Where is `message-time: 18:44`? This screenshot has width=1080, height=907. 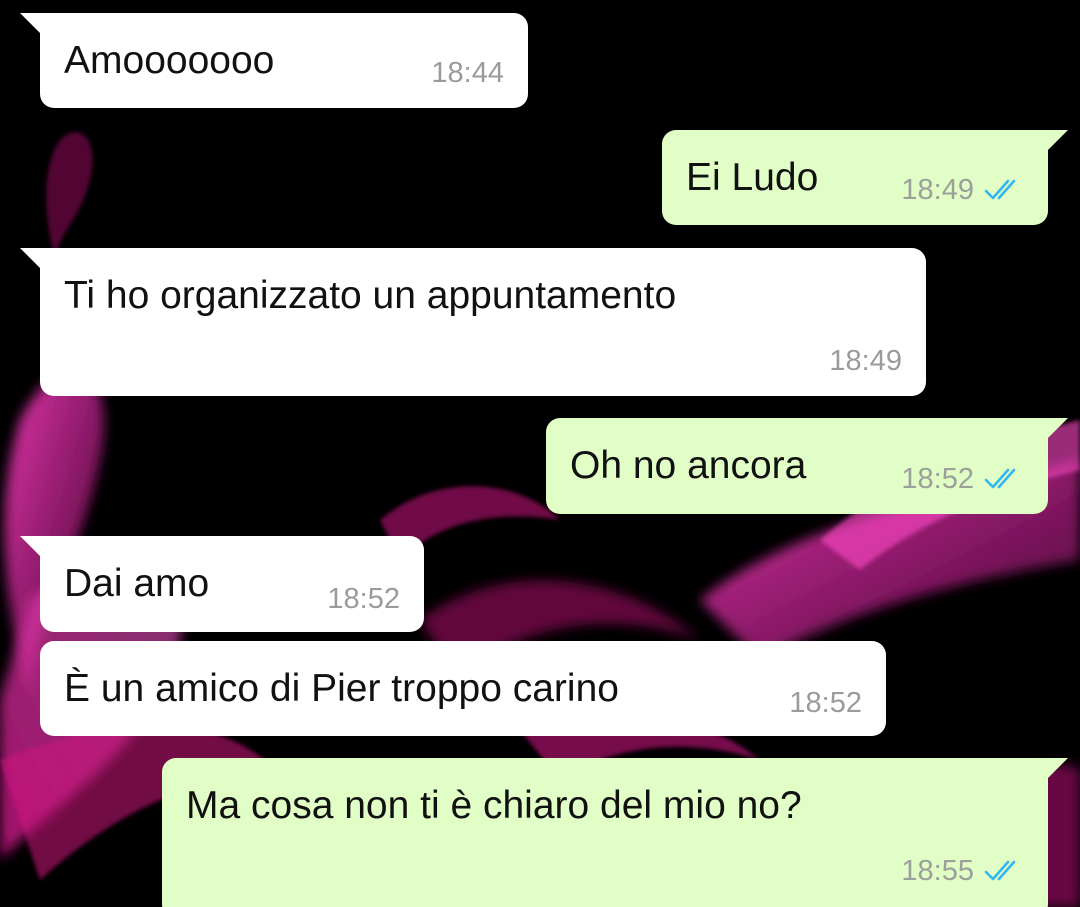
message-time: 18:44 is located at coordinates (467, 72).